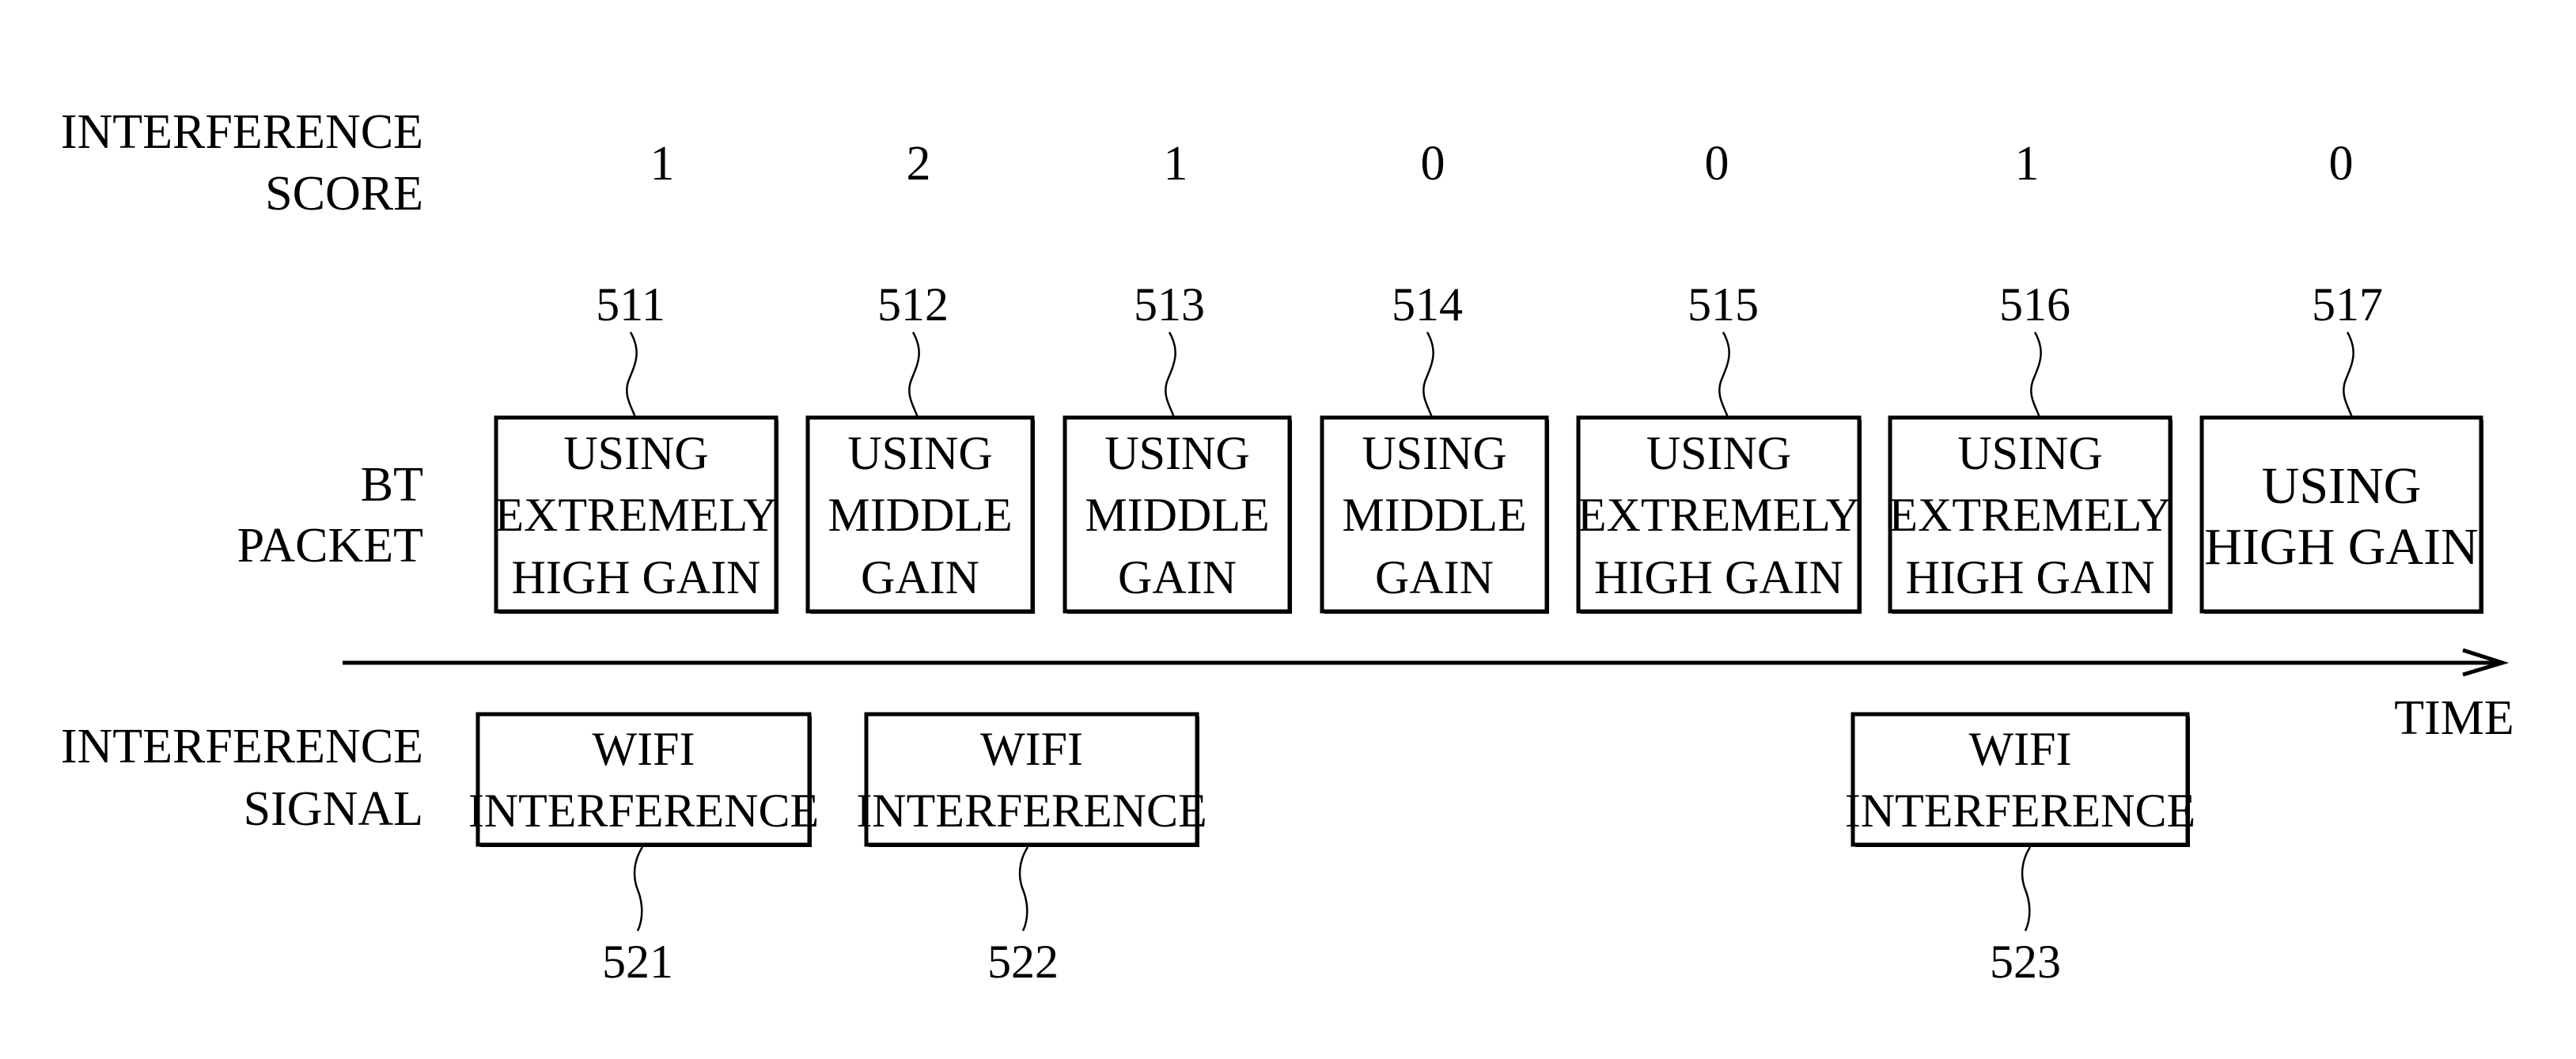  Describe the element at coordinates (2020, 850) in the screenshot. I see `interference-signal-523: WIFI INTERFERENCE 523` at that location.